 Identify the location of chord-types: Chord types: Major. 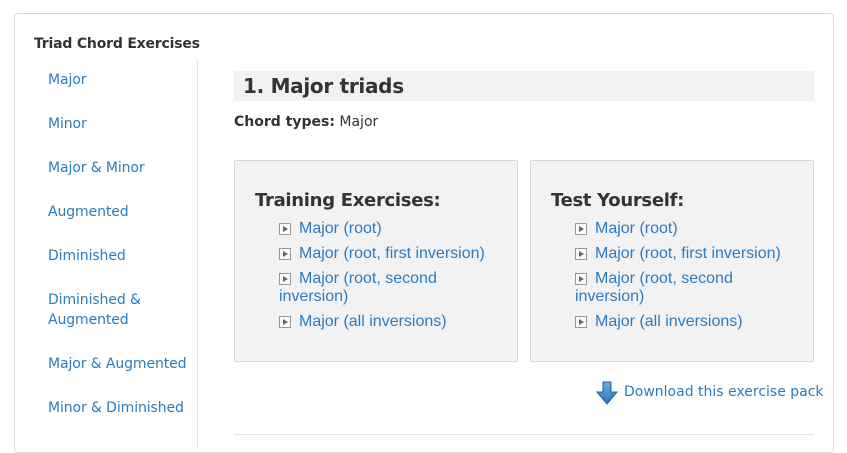
(306, 122).